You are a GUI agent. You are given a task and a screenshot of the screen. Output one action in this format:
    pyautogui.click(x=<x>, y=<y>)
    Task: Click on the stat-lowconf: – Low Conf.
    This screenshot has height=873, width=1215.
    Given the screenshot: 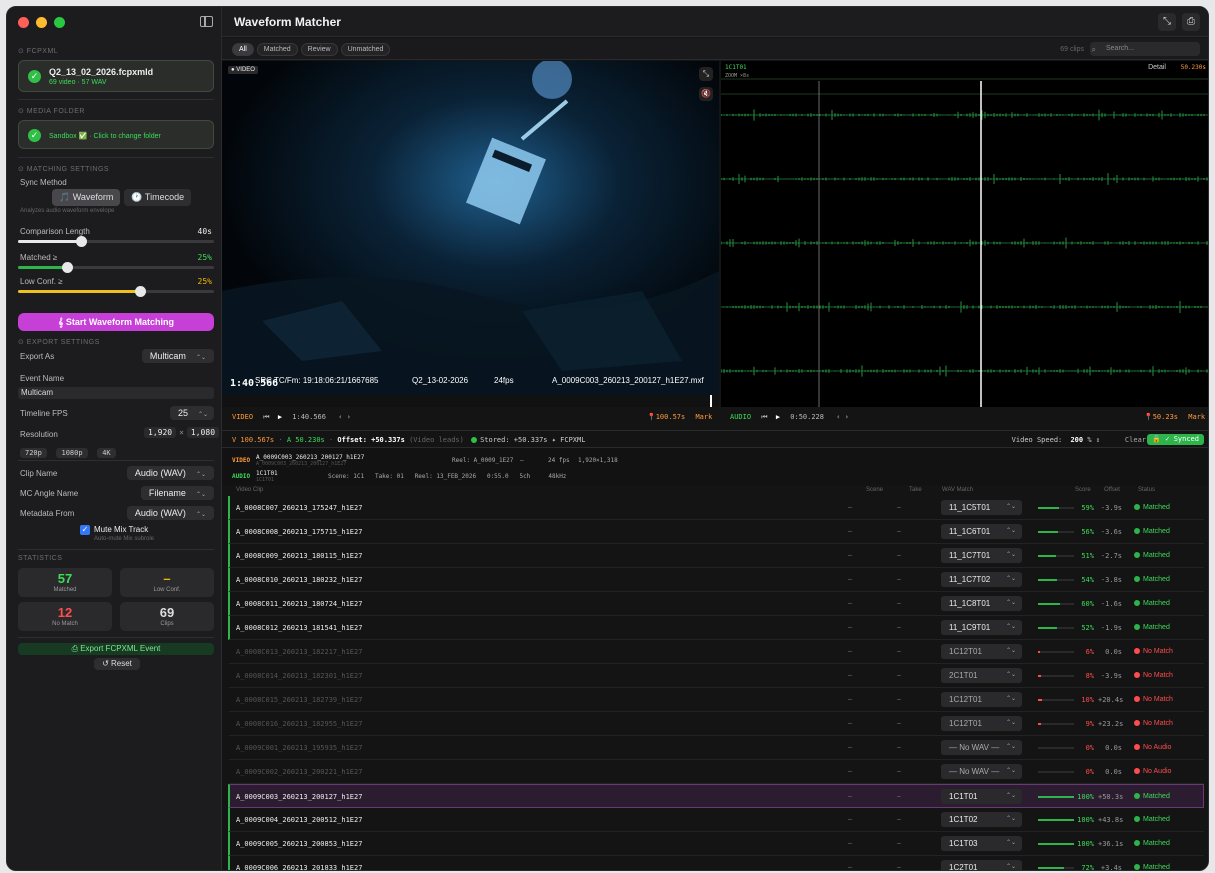 What is the action you would take?
    pyautogui.click(x=167, y=582)
    